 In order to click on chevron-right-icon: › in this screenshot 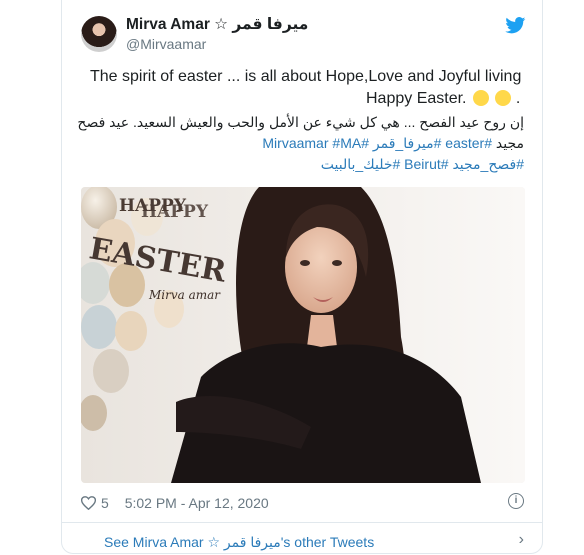, I will do `click(521, 540)`.